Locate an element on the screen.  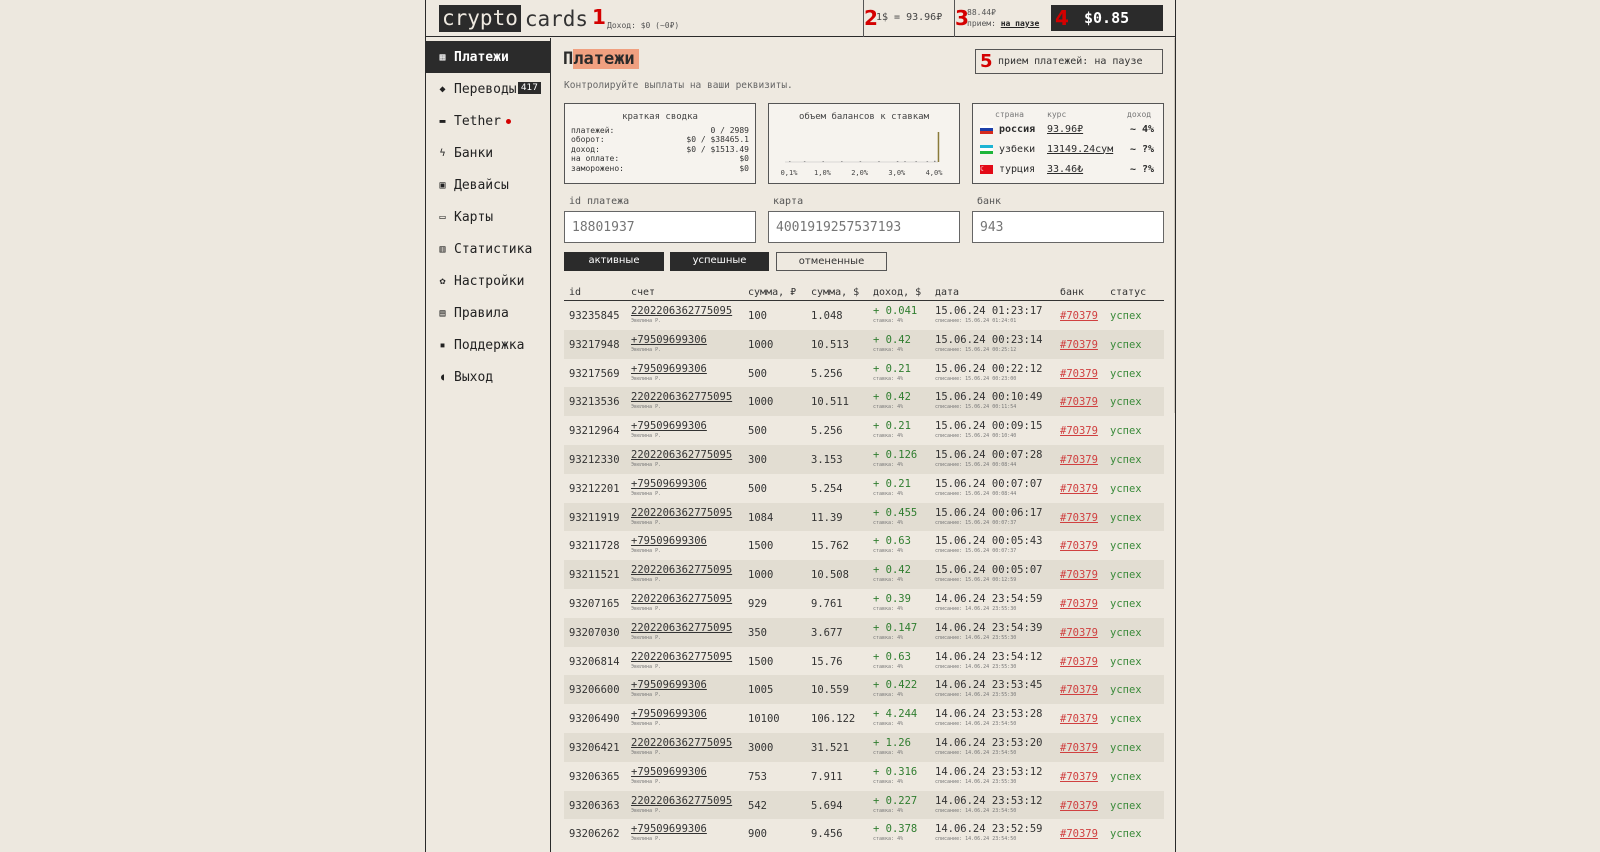
sidebar-item-8: ▤ Правила is located at coordinates (488, 313).